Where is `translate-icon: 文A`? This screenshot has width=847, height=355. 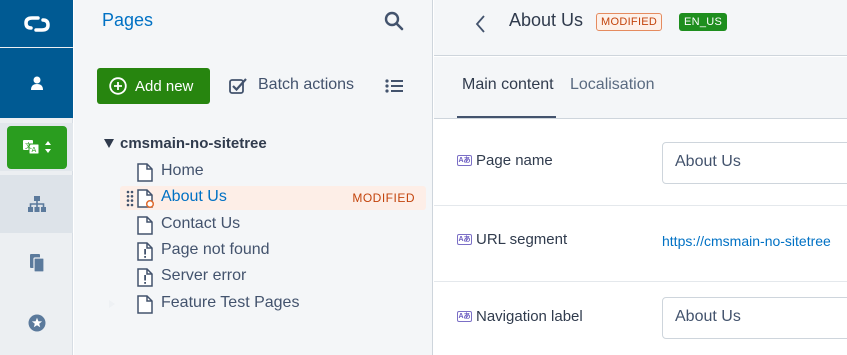
translate-icon: 文A is located at coordinates (36, 147).